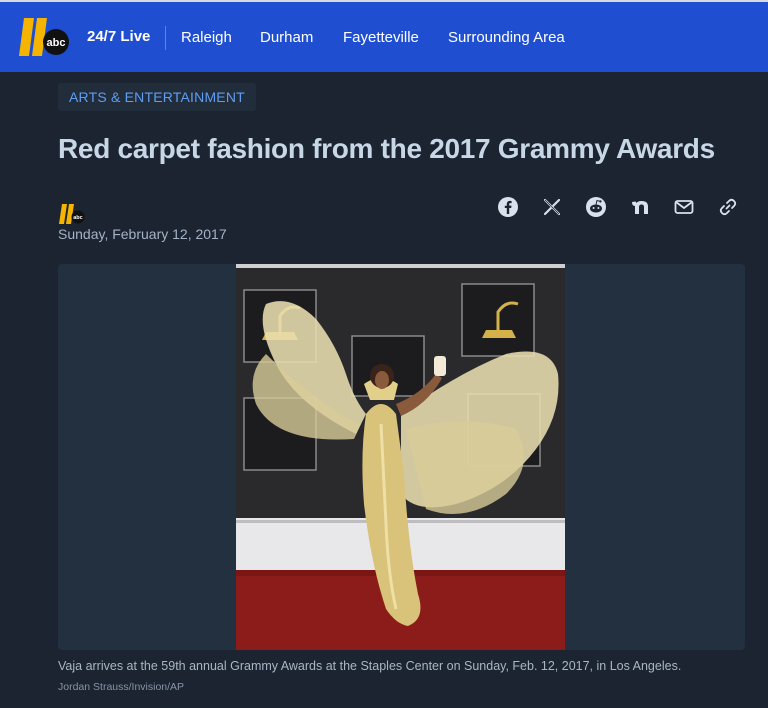 The width and height of the screenshot is (768, 708). Describe the element at coordinates (72, 214) in the screenshot. I see `byline-abc11-logo: abc` at that location.